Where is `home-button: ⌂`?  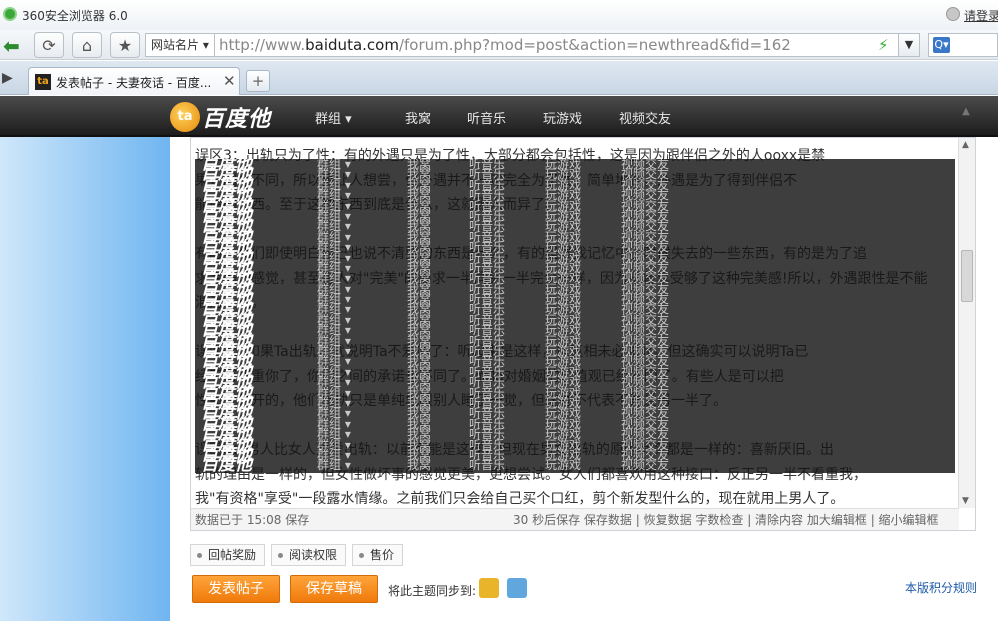
home-button: ⌂ is located at coordinates (87, 45).